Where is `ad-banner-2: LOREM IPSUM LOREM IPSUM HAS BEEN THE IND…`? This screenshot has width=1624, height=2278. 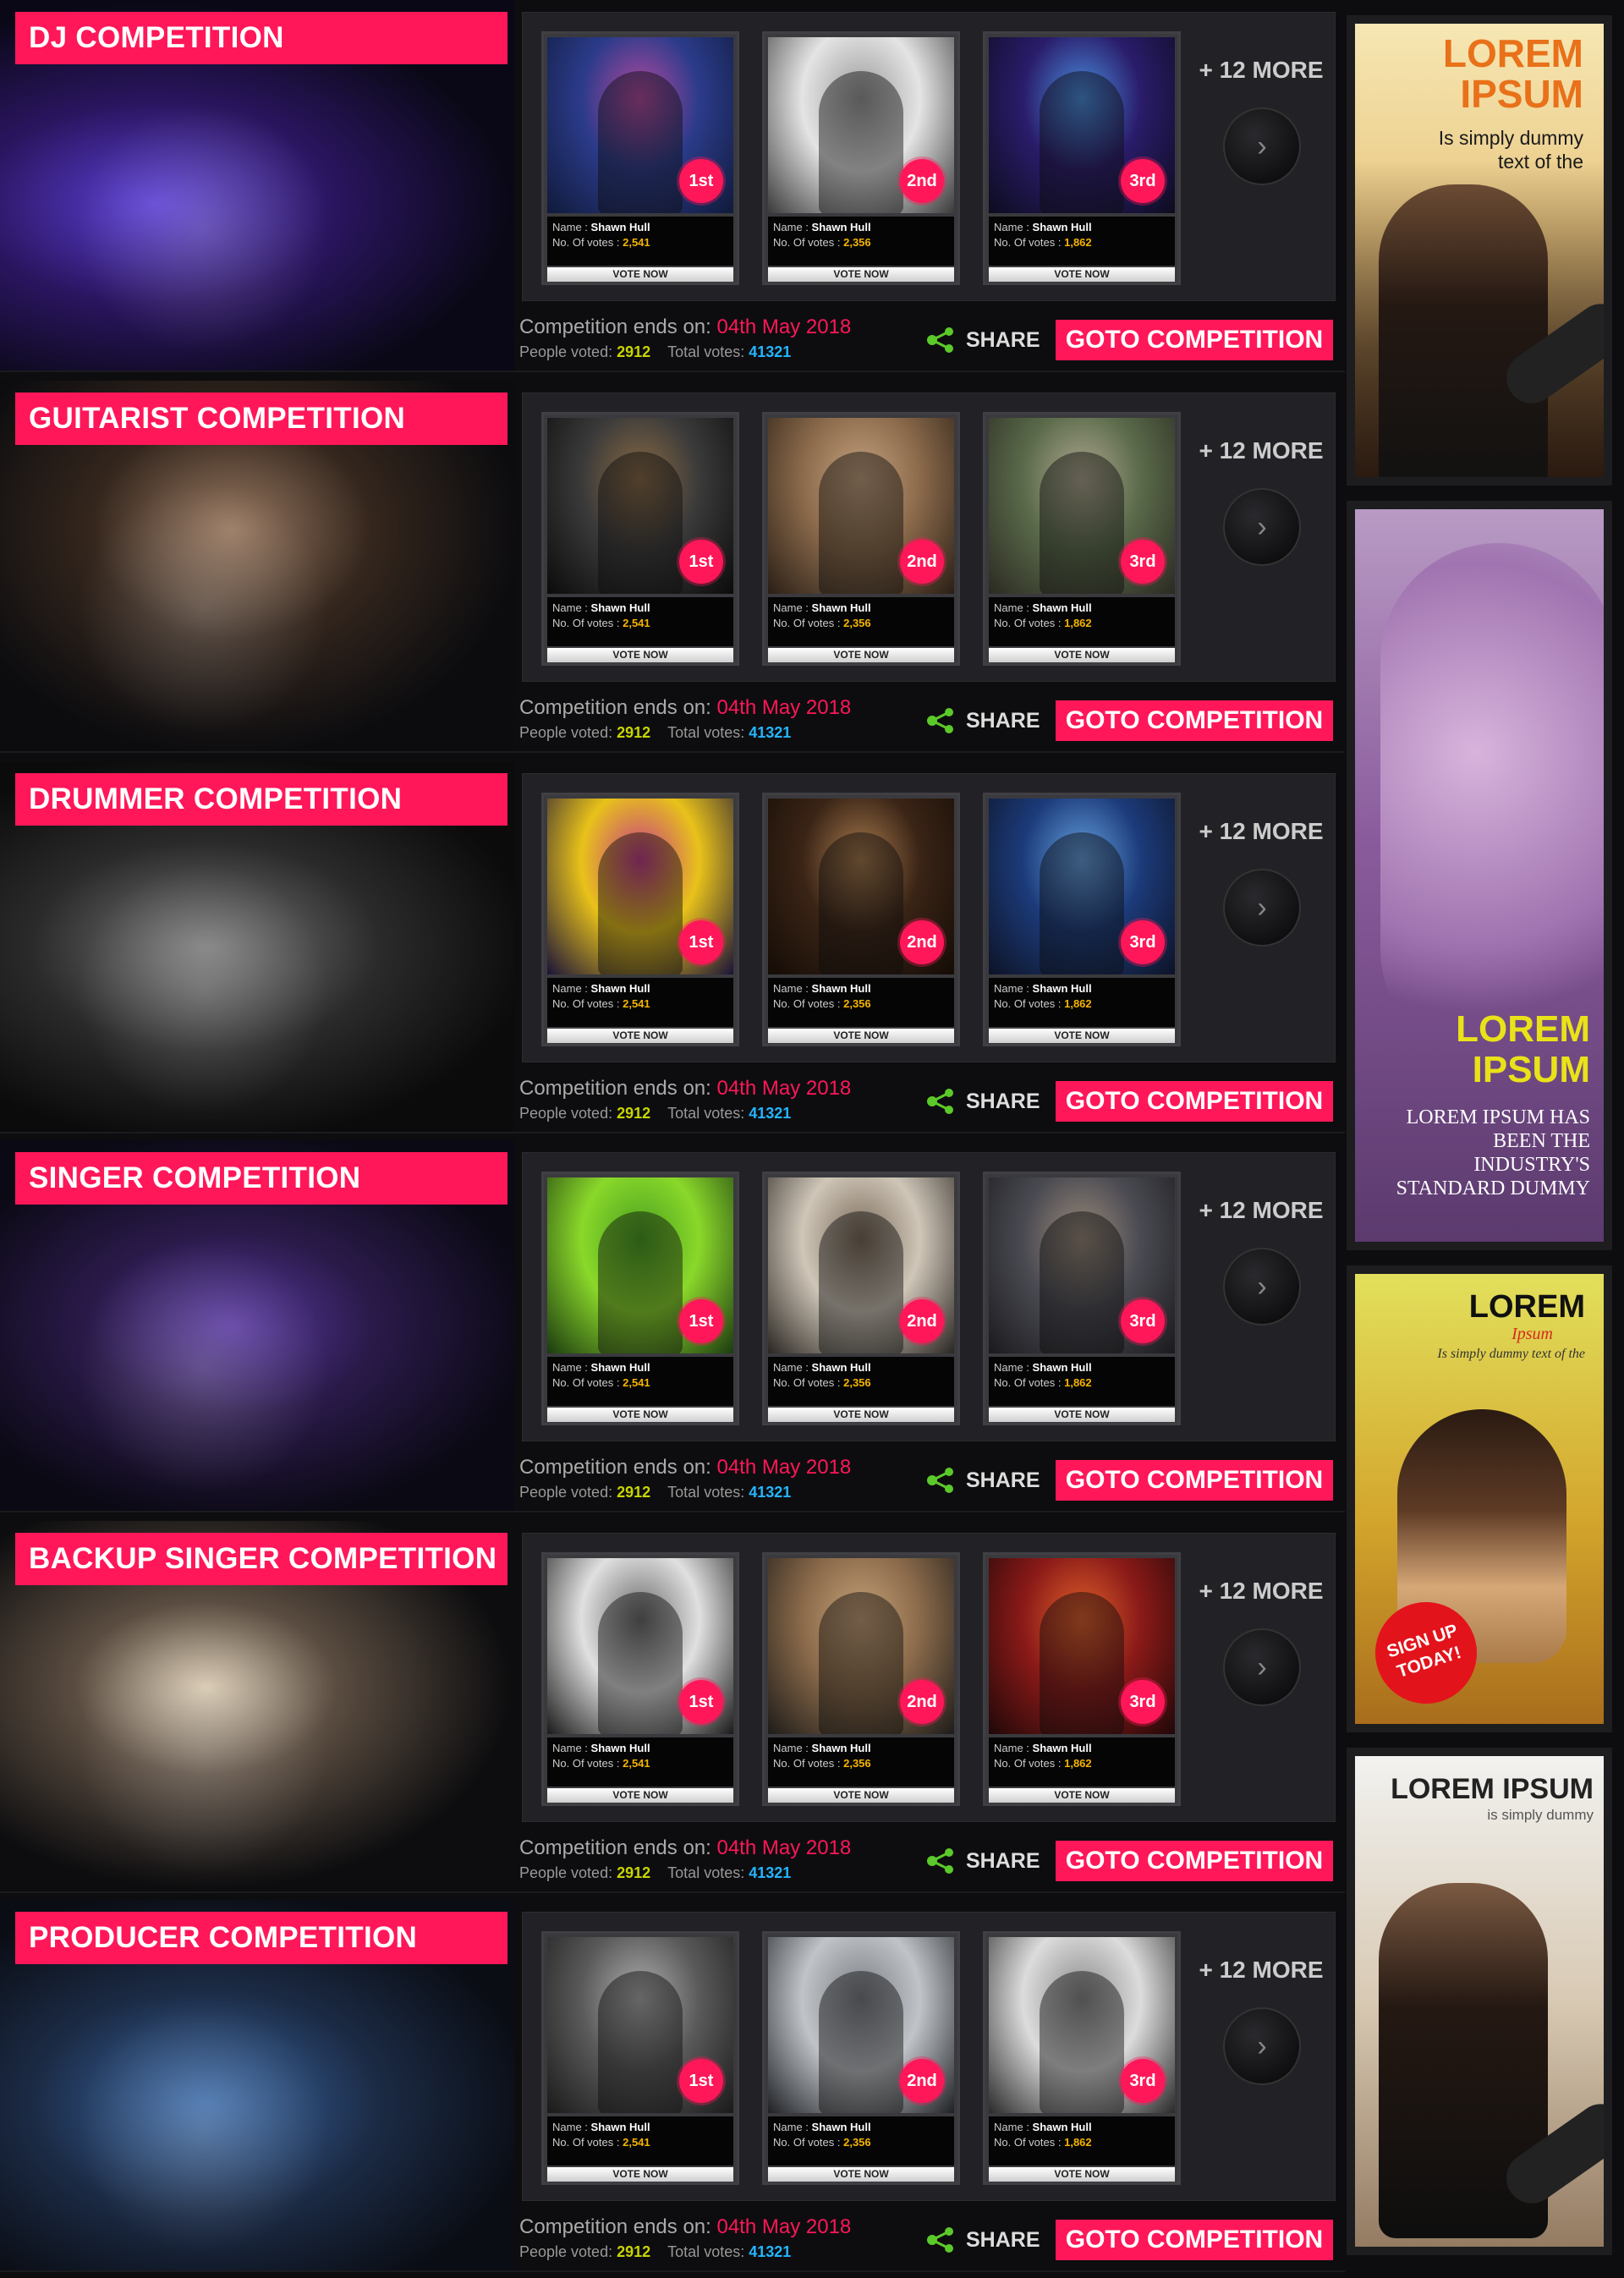 ad-banner-2: LOREM IPSUM LOREM IPSUM HAS BEEN THE IND… is located at coordinates (1480, 875).